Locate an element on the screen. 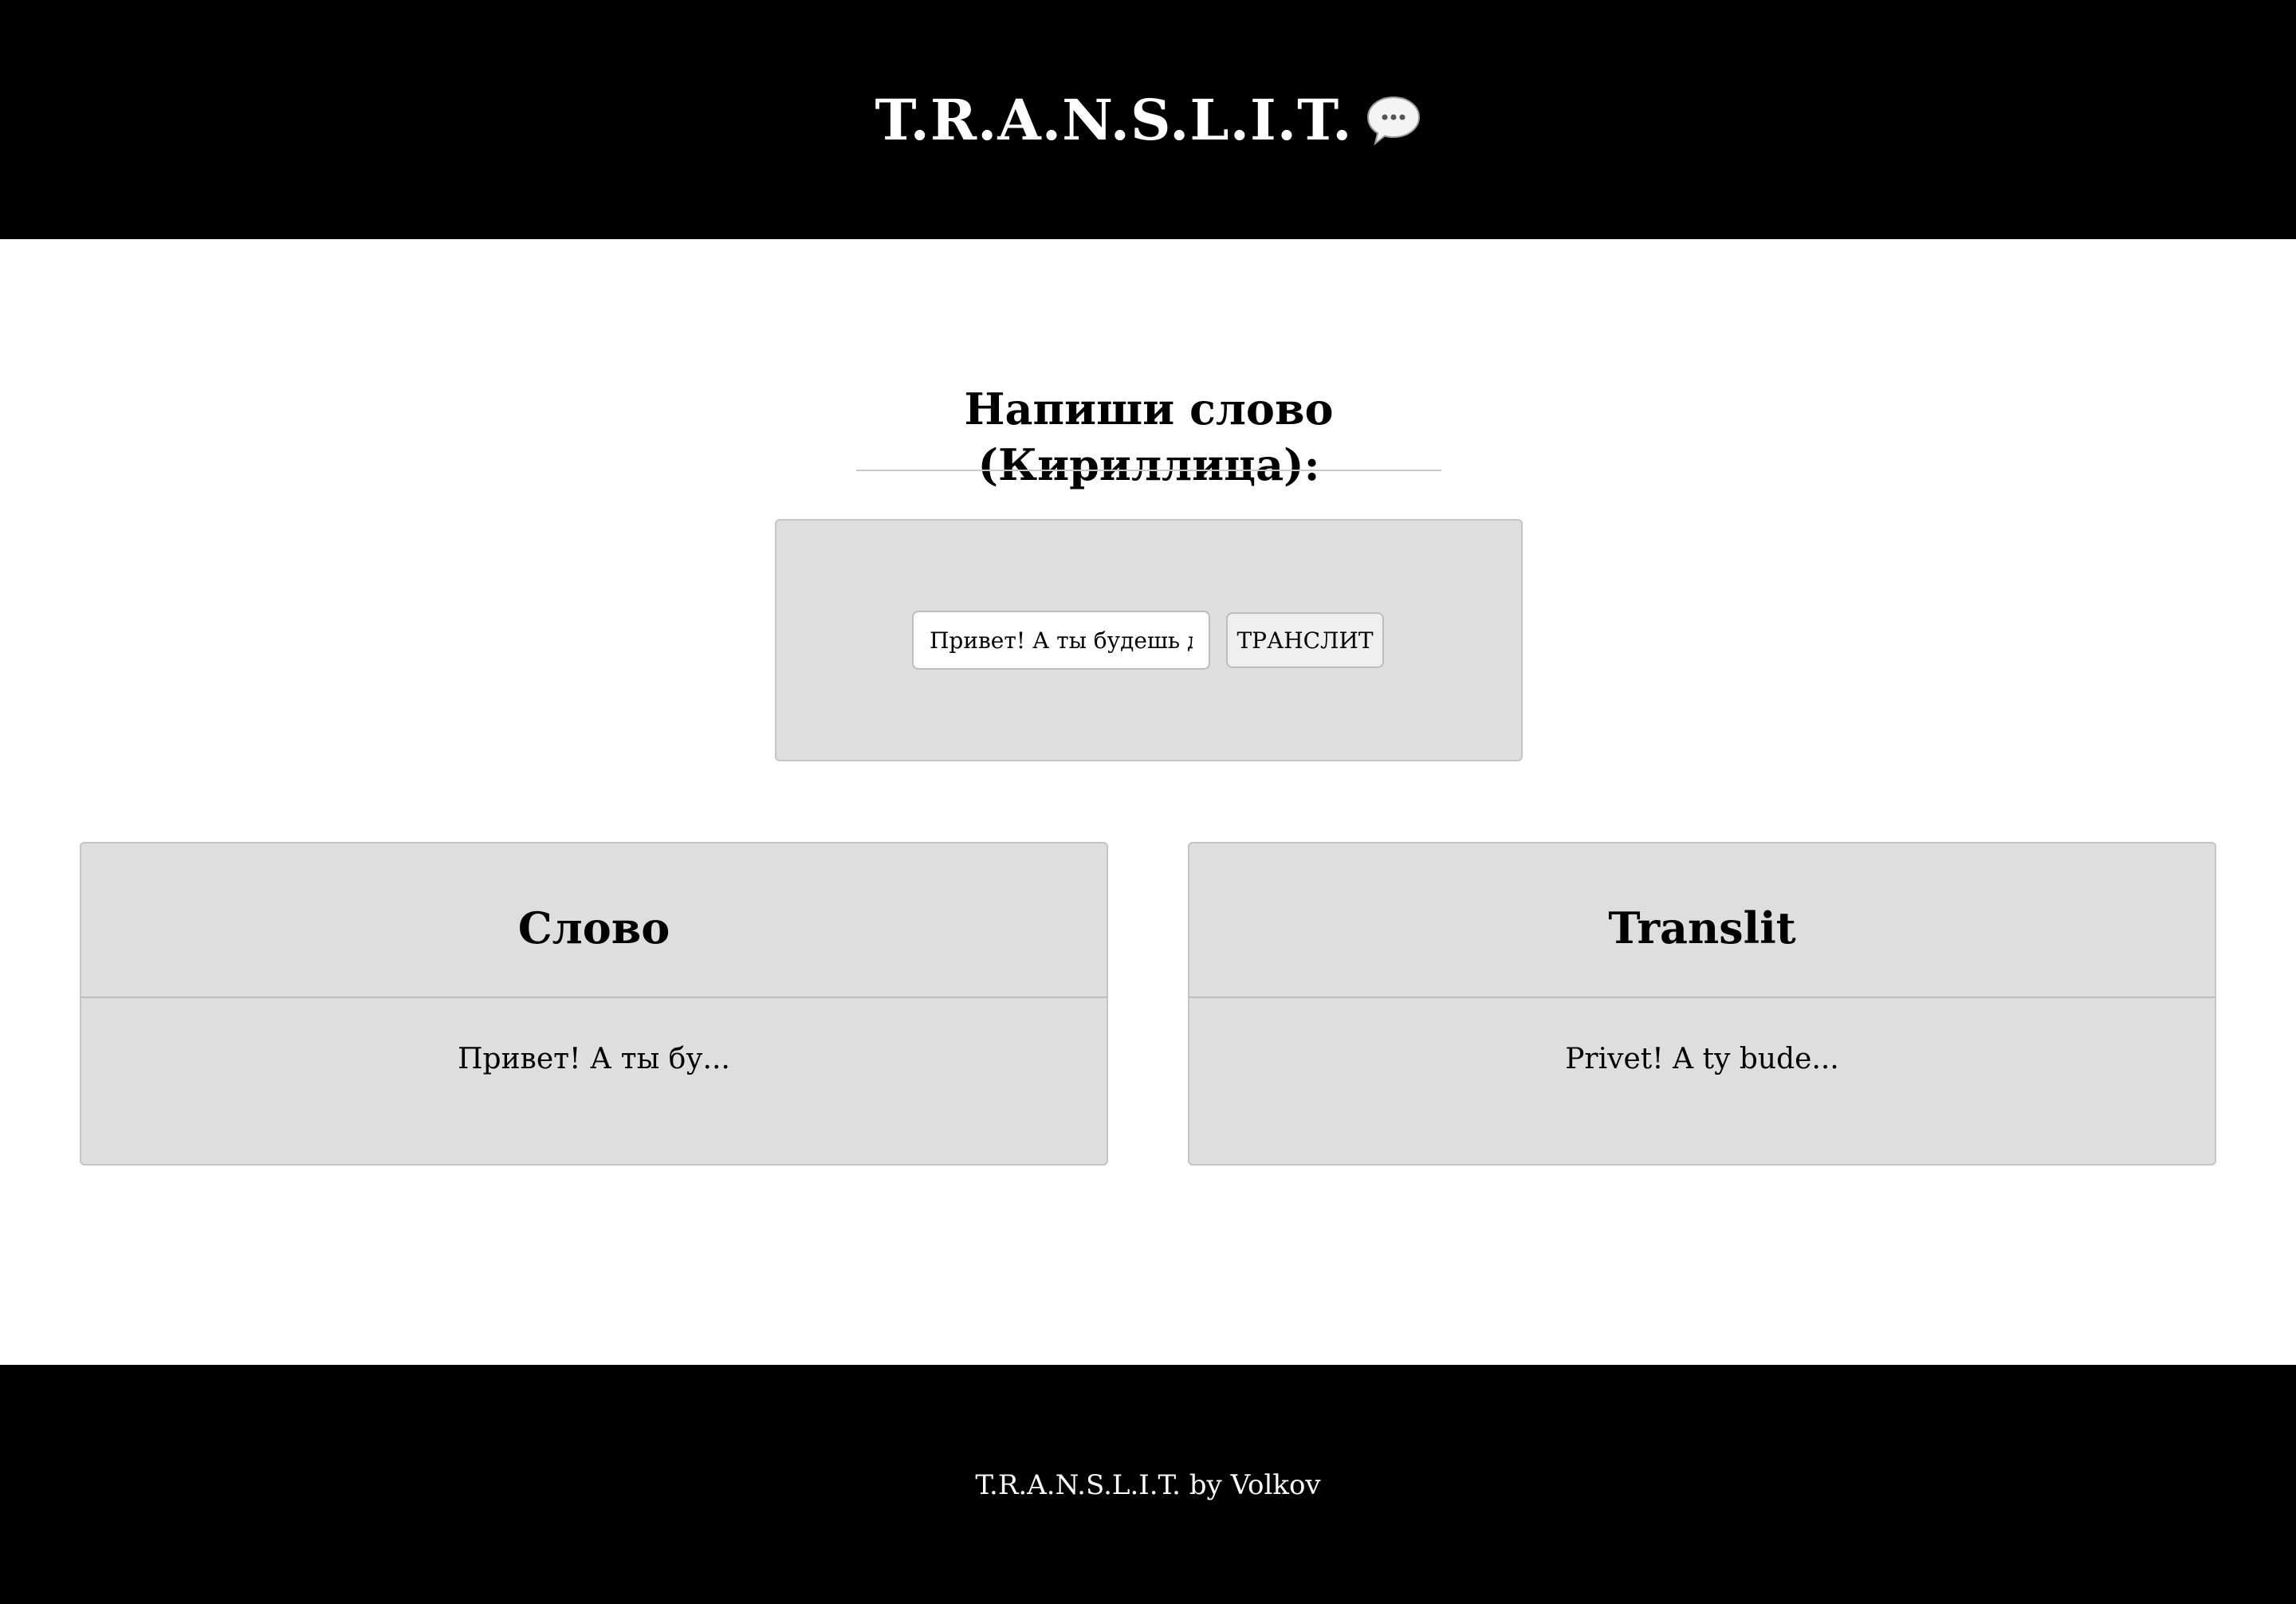 The width and height of the screenshot is (2296, 1604). footer-text: T.R.A.N.S.L.I.T. by Volkov is located at coordinates (1148, 1485).